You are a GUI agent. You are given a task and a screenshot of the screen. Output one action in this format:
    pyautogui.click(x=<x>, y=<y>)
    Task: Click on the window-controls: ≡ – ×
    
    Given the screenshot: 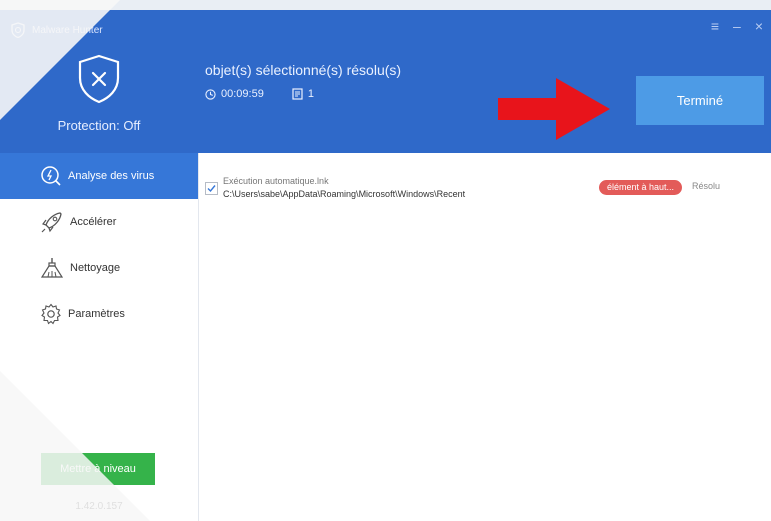 What is the action you would take?
    pyautogui.click(x=737, y=26)
    